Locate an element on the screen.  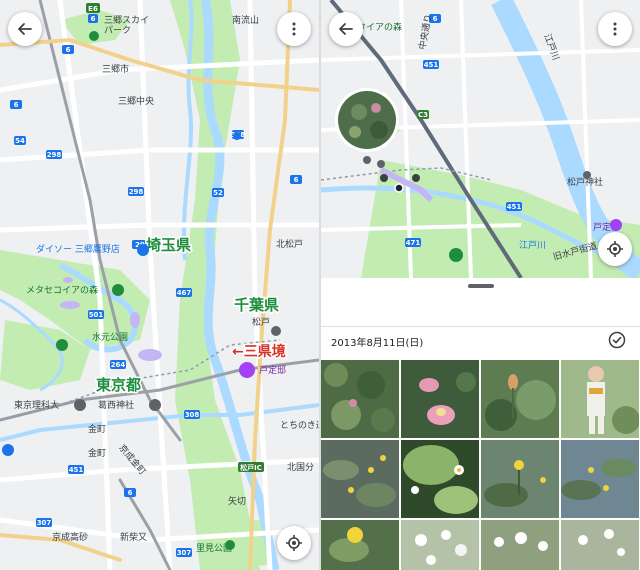
tri-border-annotation: ←三県境 is located at coordinates (259, 351).